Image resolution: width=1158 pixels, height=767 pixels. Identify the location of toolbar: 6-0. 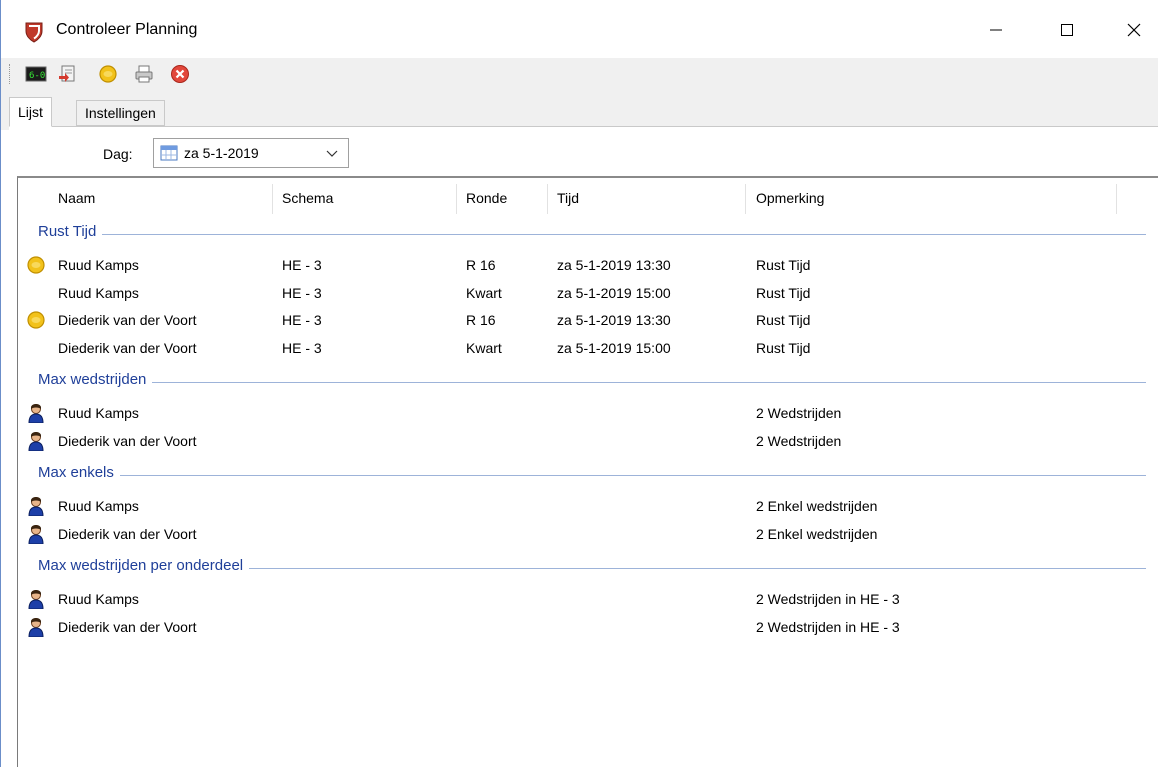
(579, 74).